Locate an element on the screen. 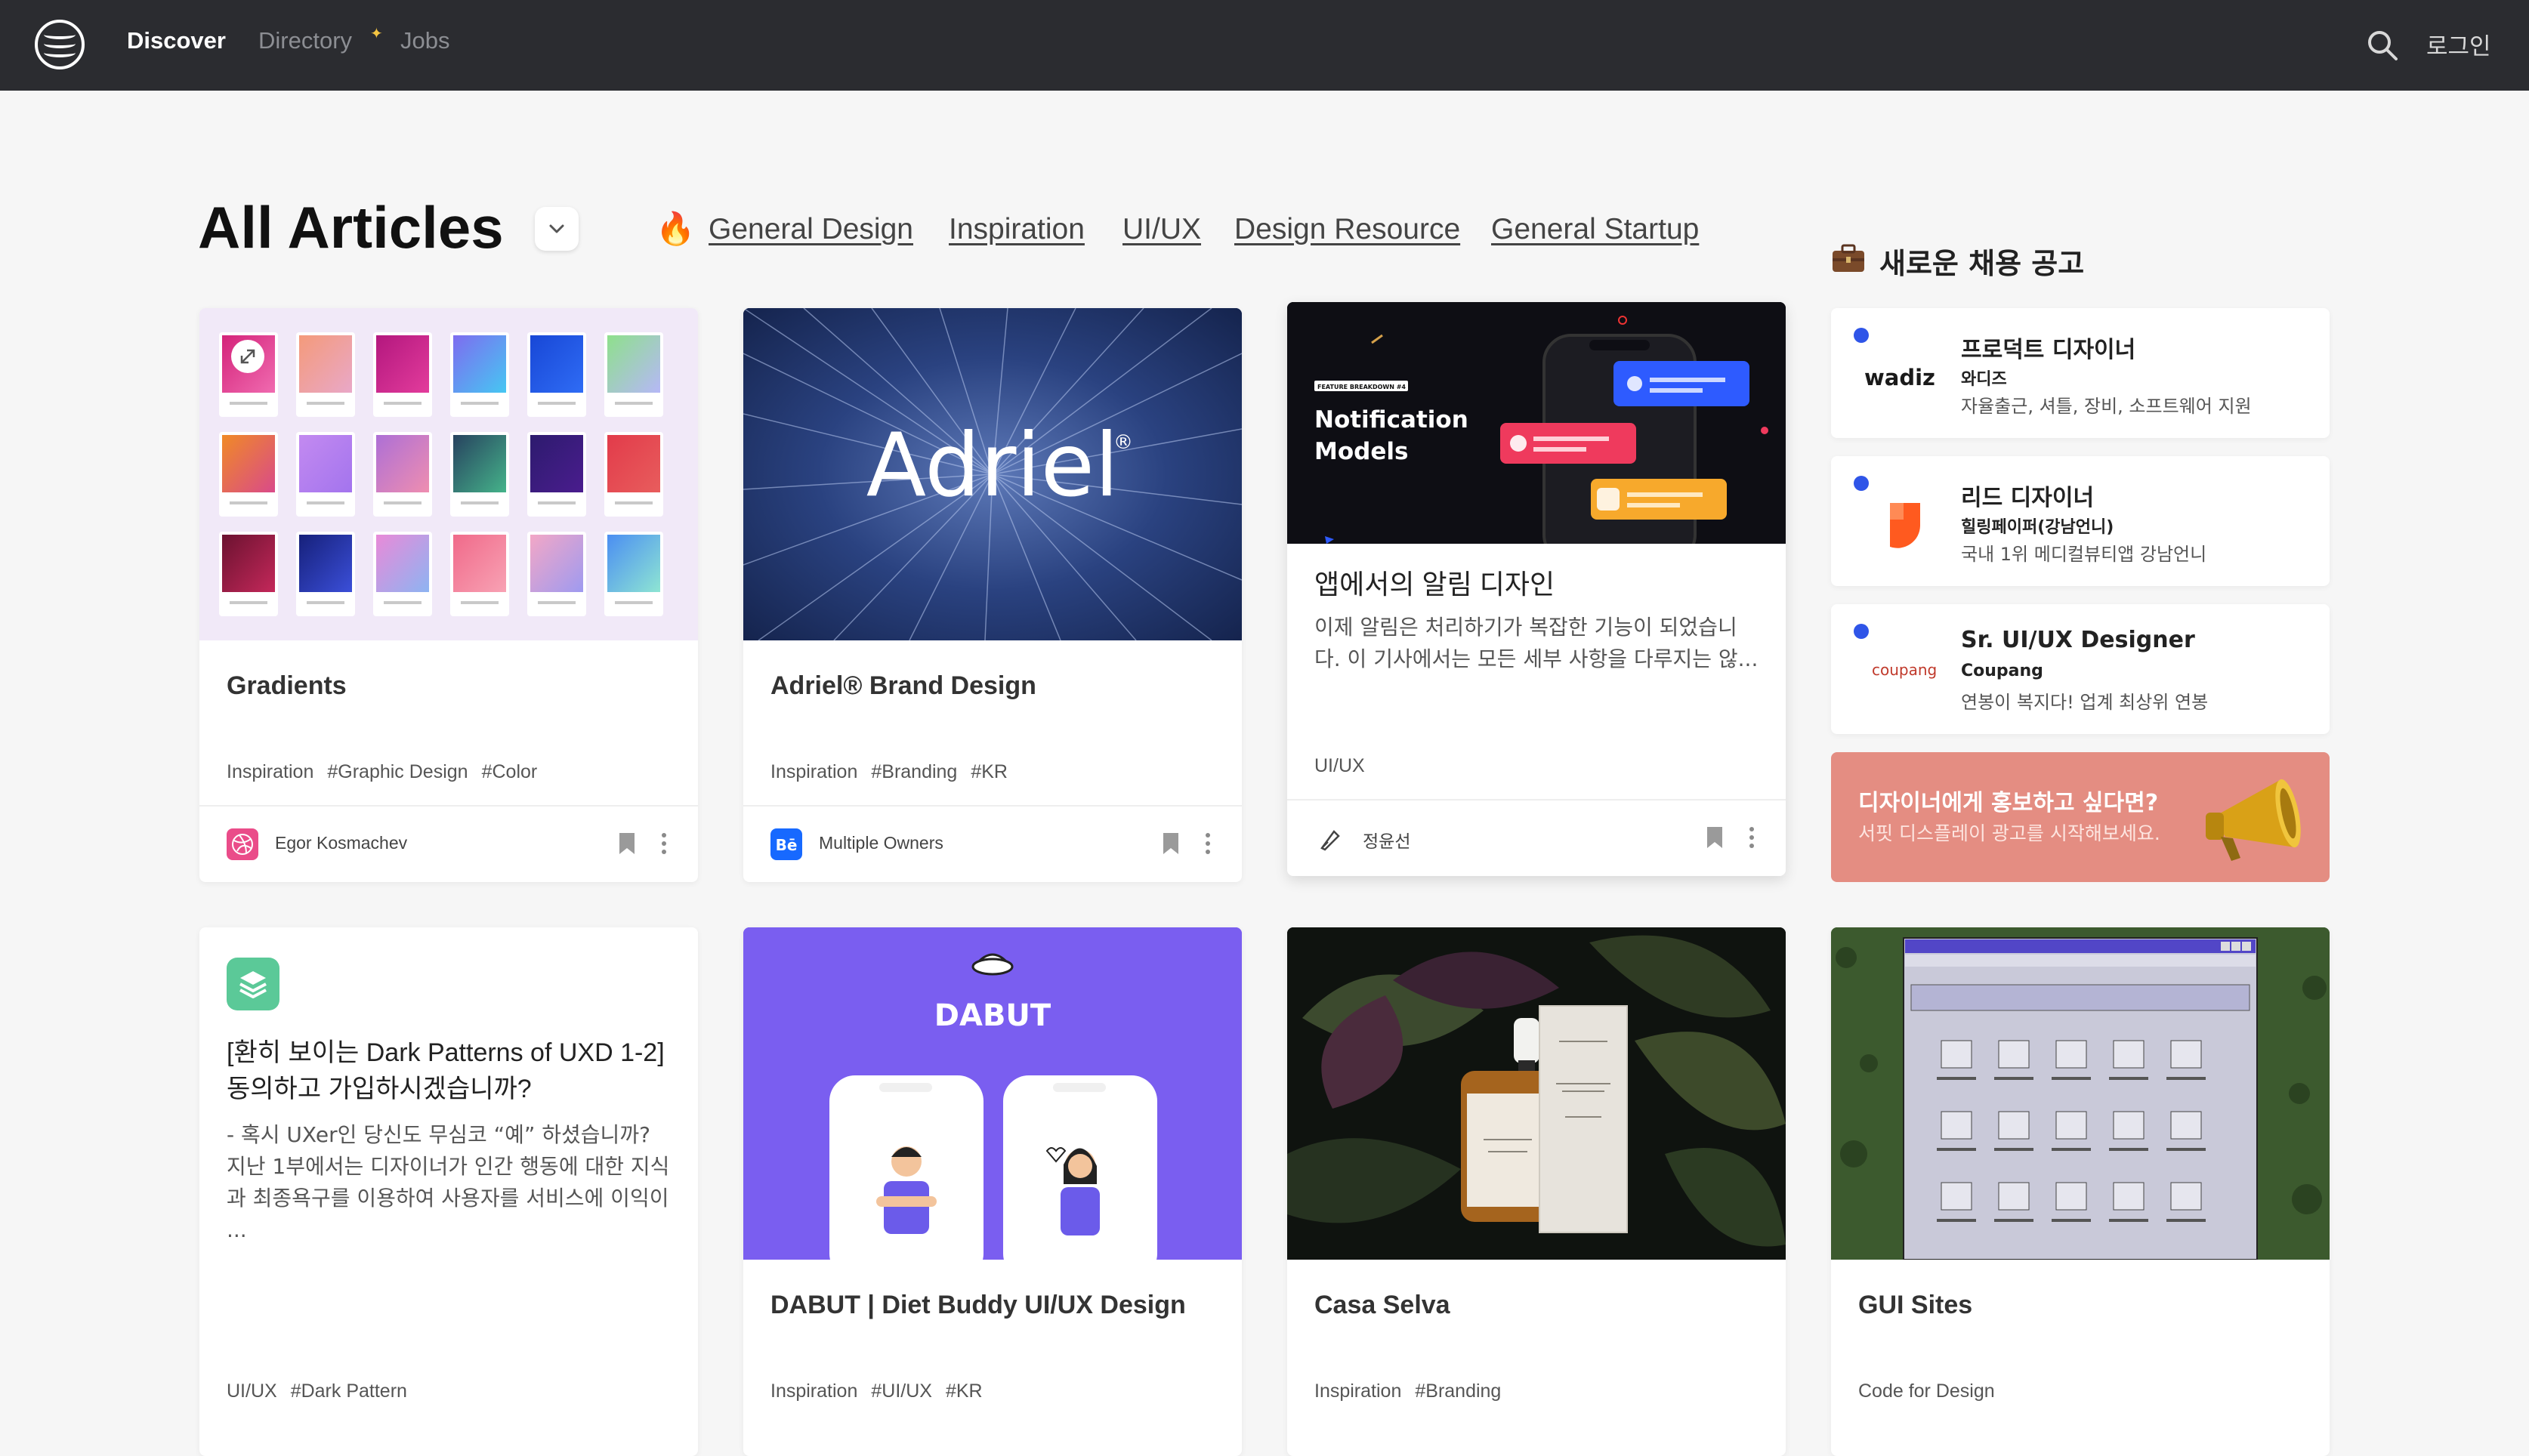  casa-selva-thumbnail is located at coordinates (1536, 1093).